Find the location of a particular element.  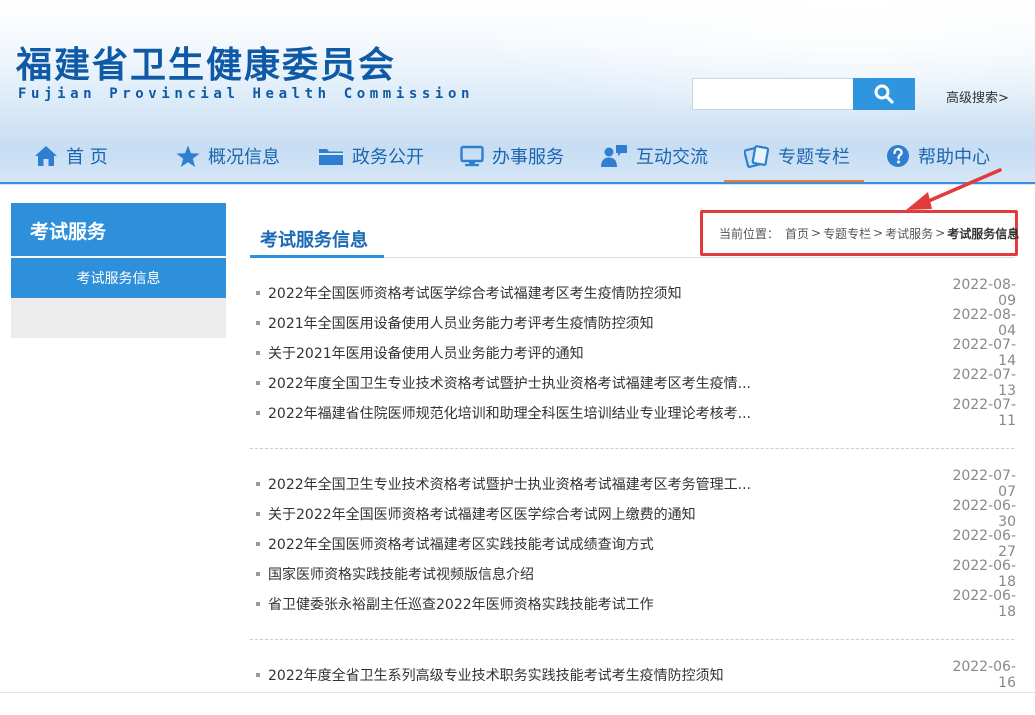

news-date: 2022-07-11 is located at coordinates (984, 413).